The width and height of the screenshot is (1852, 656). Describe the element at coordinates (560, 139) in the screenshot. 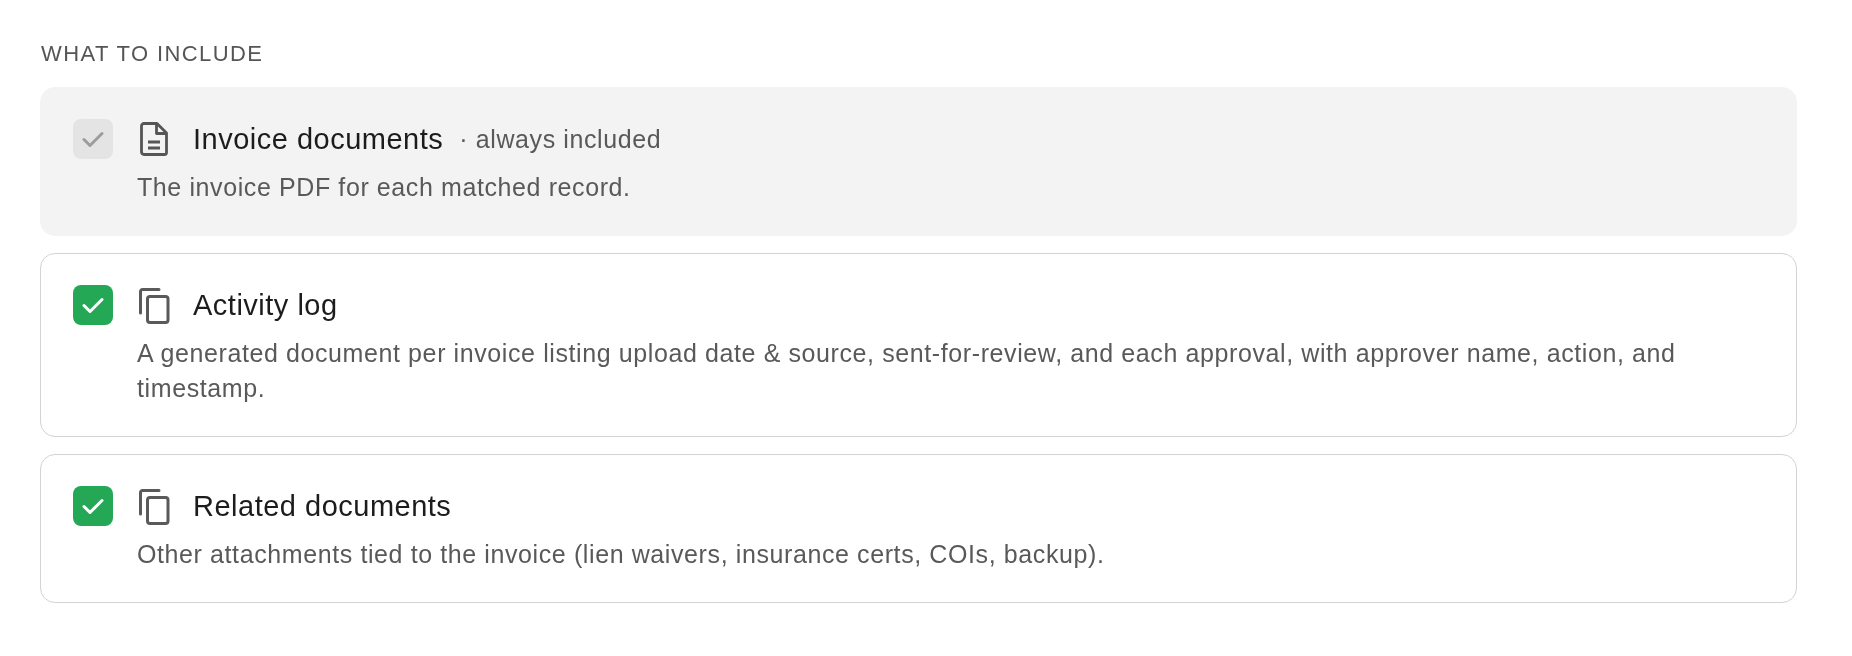

I see `option-note: · always included` at that location.